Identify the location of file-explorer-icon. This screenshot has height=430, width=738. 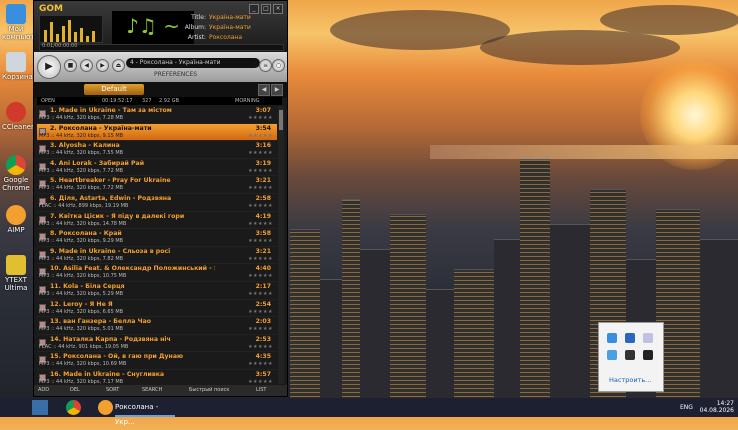
(40, 407).